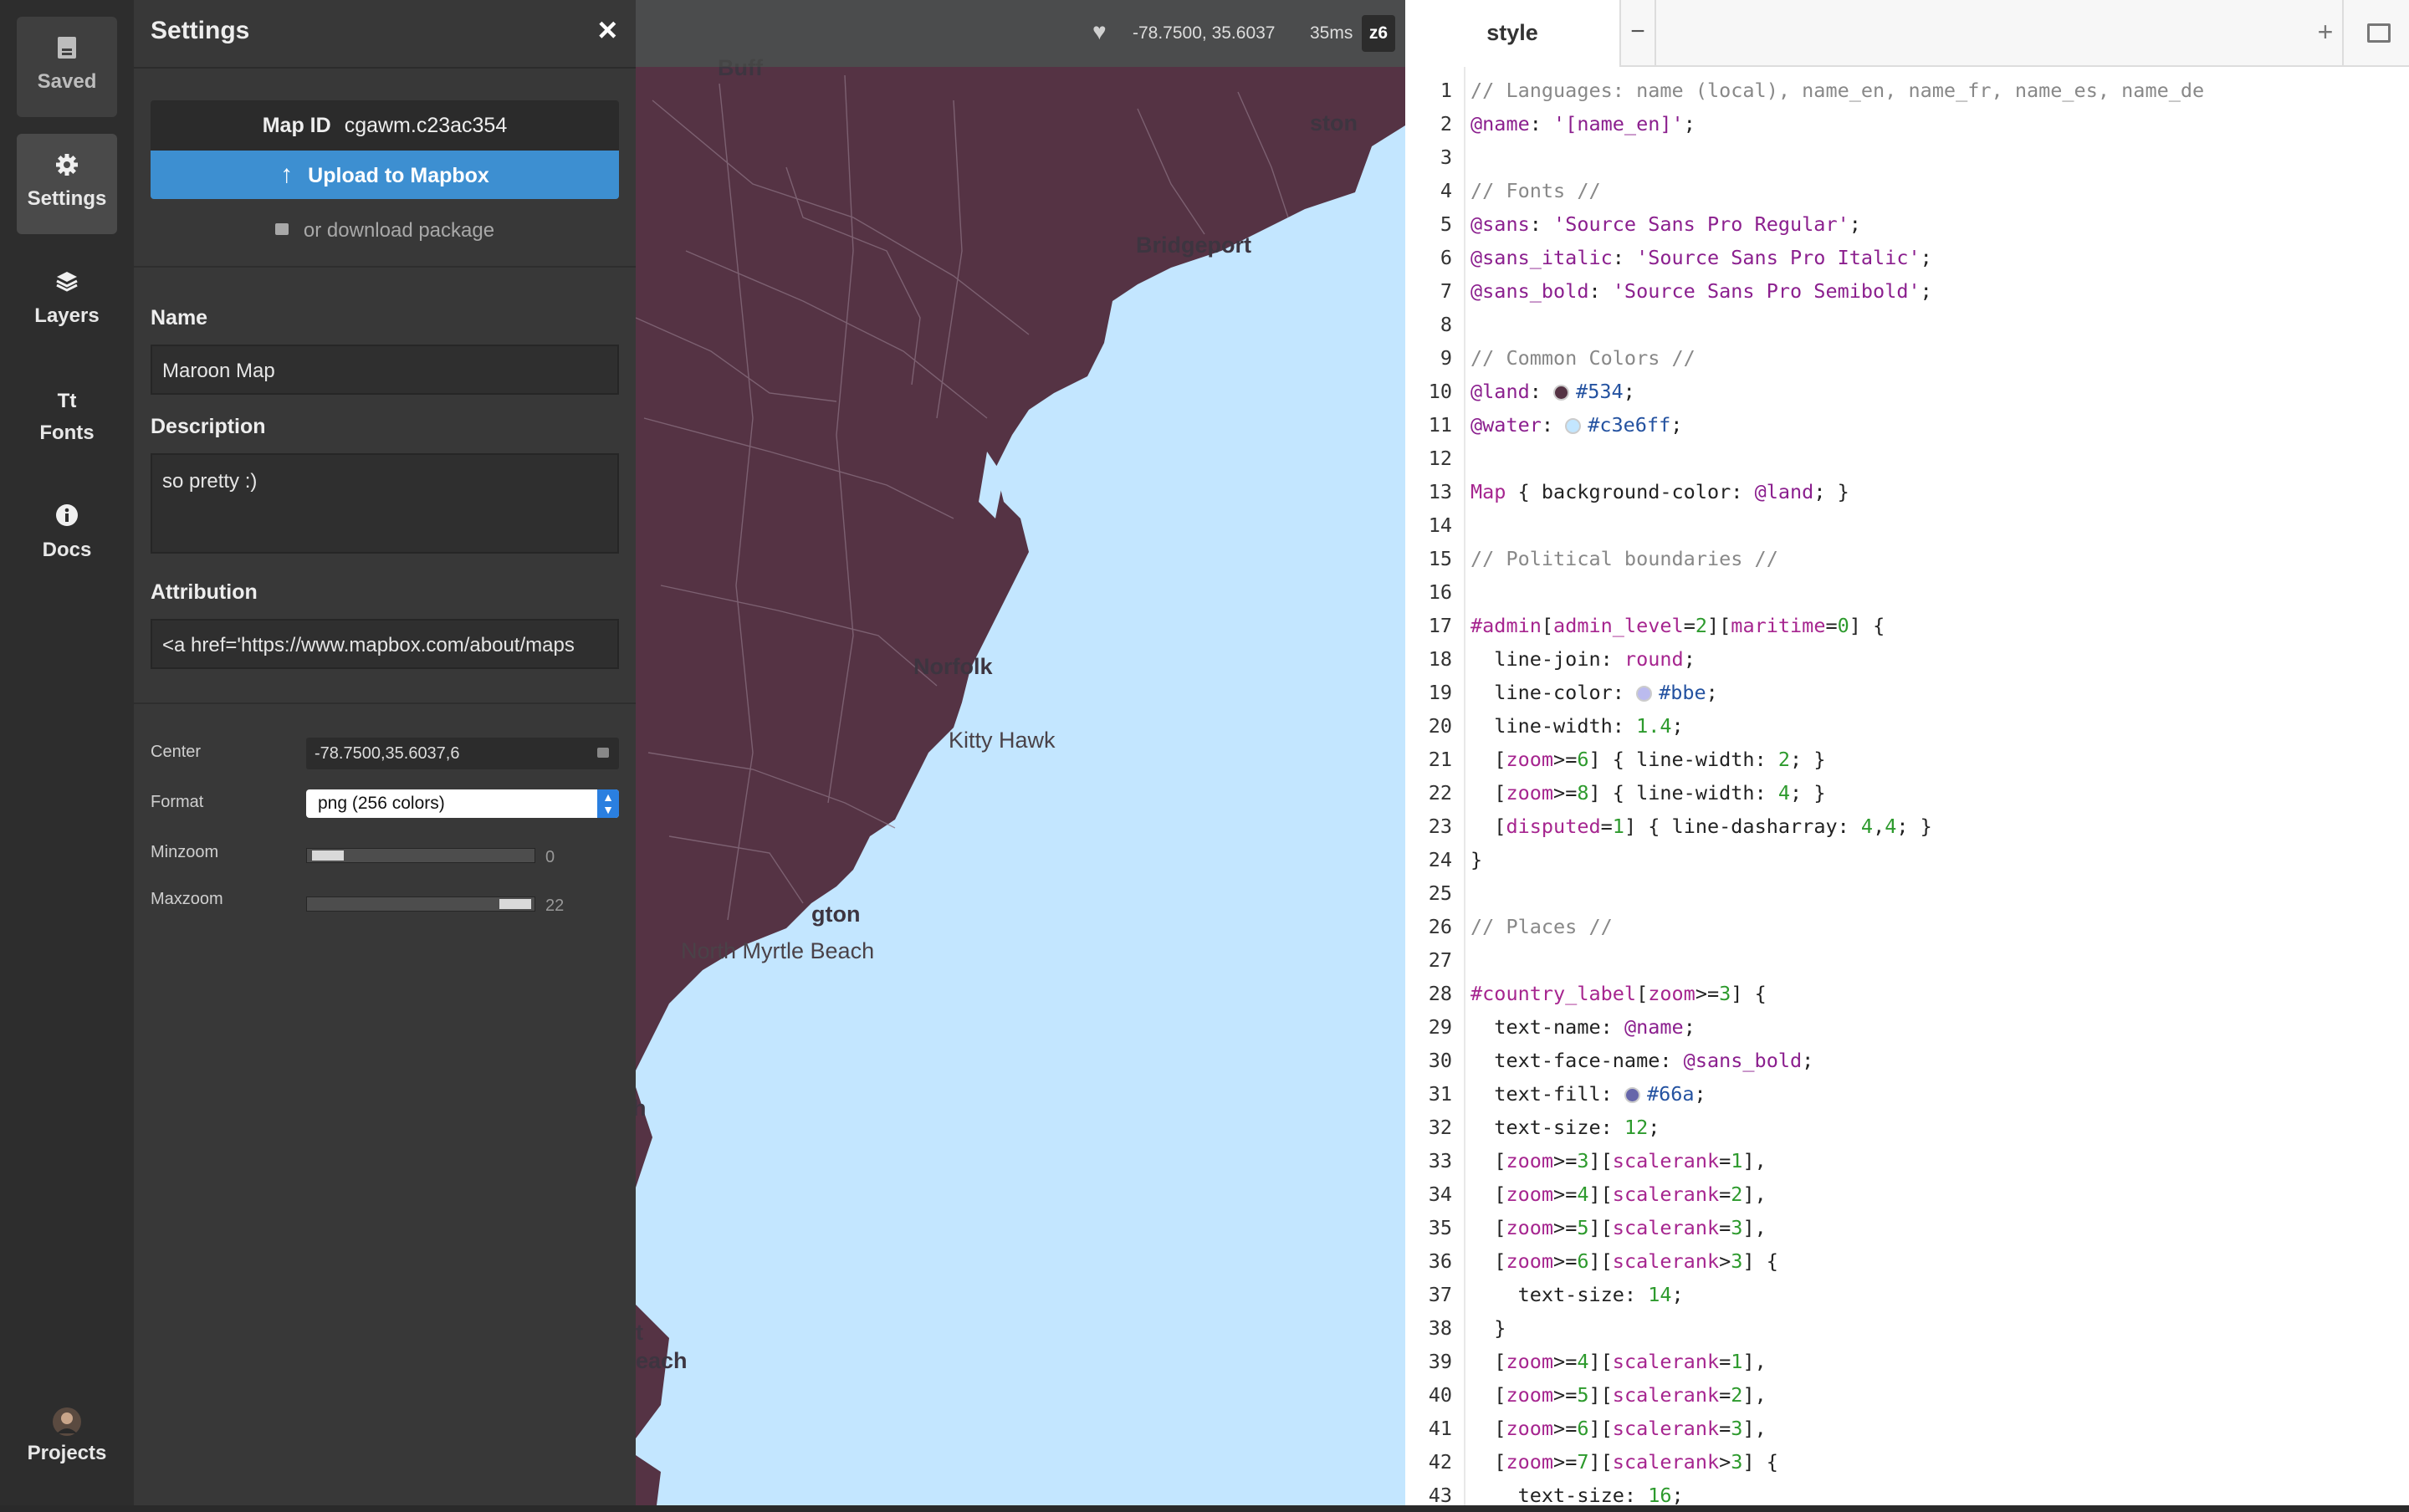 The image size is (2409, 1512). Describe the element at coordinates (1440, 1428) in the screenshot. I see `line-number: 41` at that location.